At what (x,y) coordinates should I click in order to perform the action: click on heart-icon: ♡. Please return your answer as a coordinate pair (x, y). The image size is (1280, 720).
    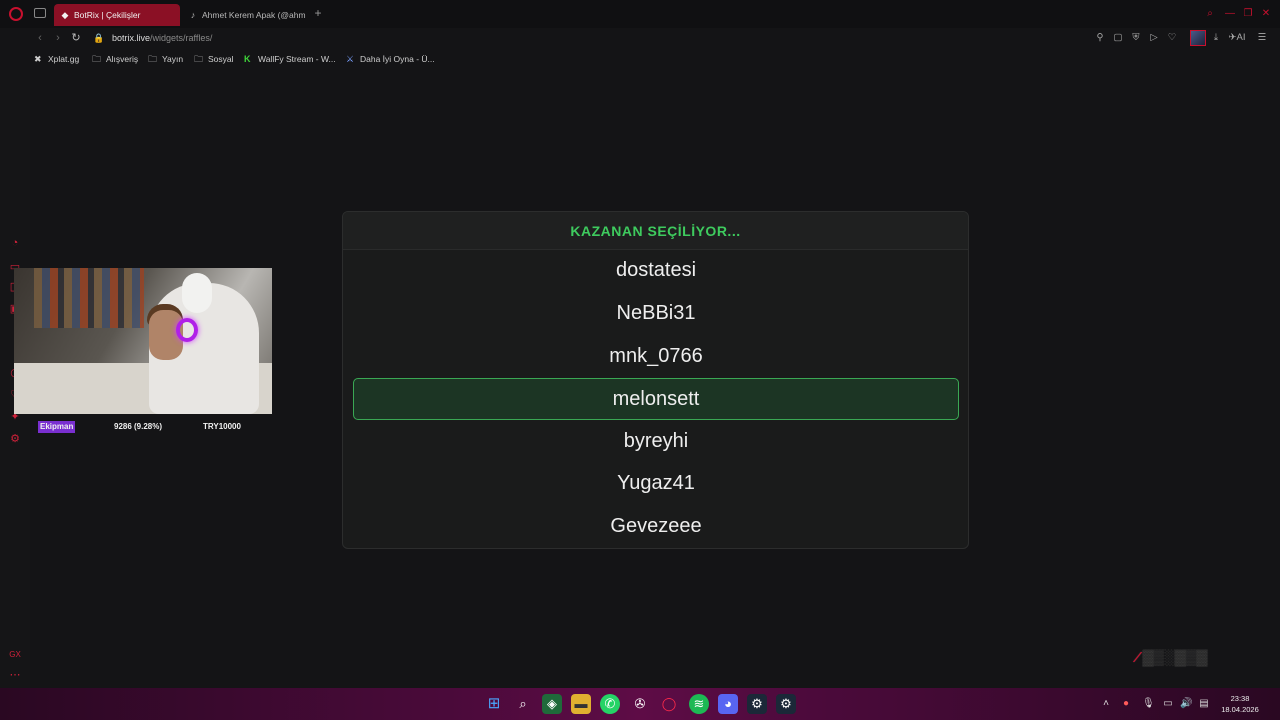
    Looking at the image, I should click on (1172, 38).